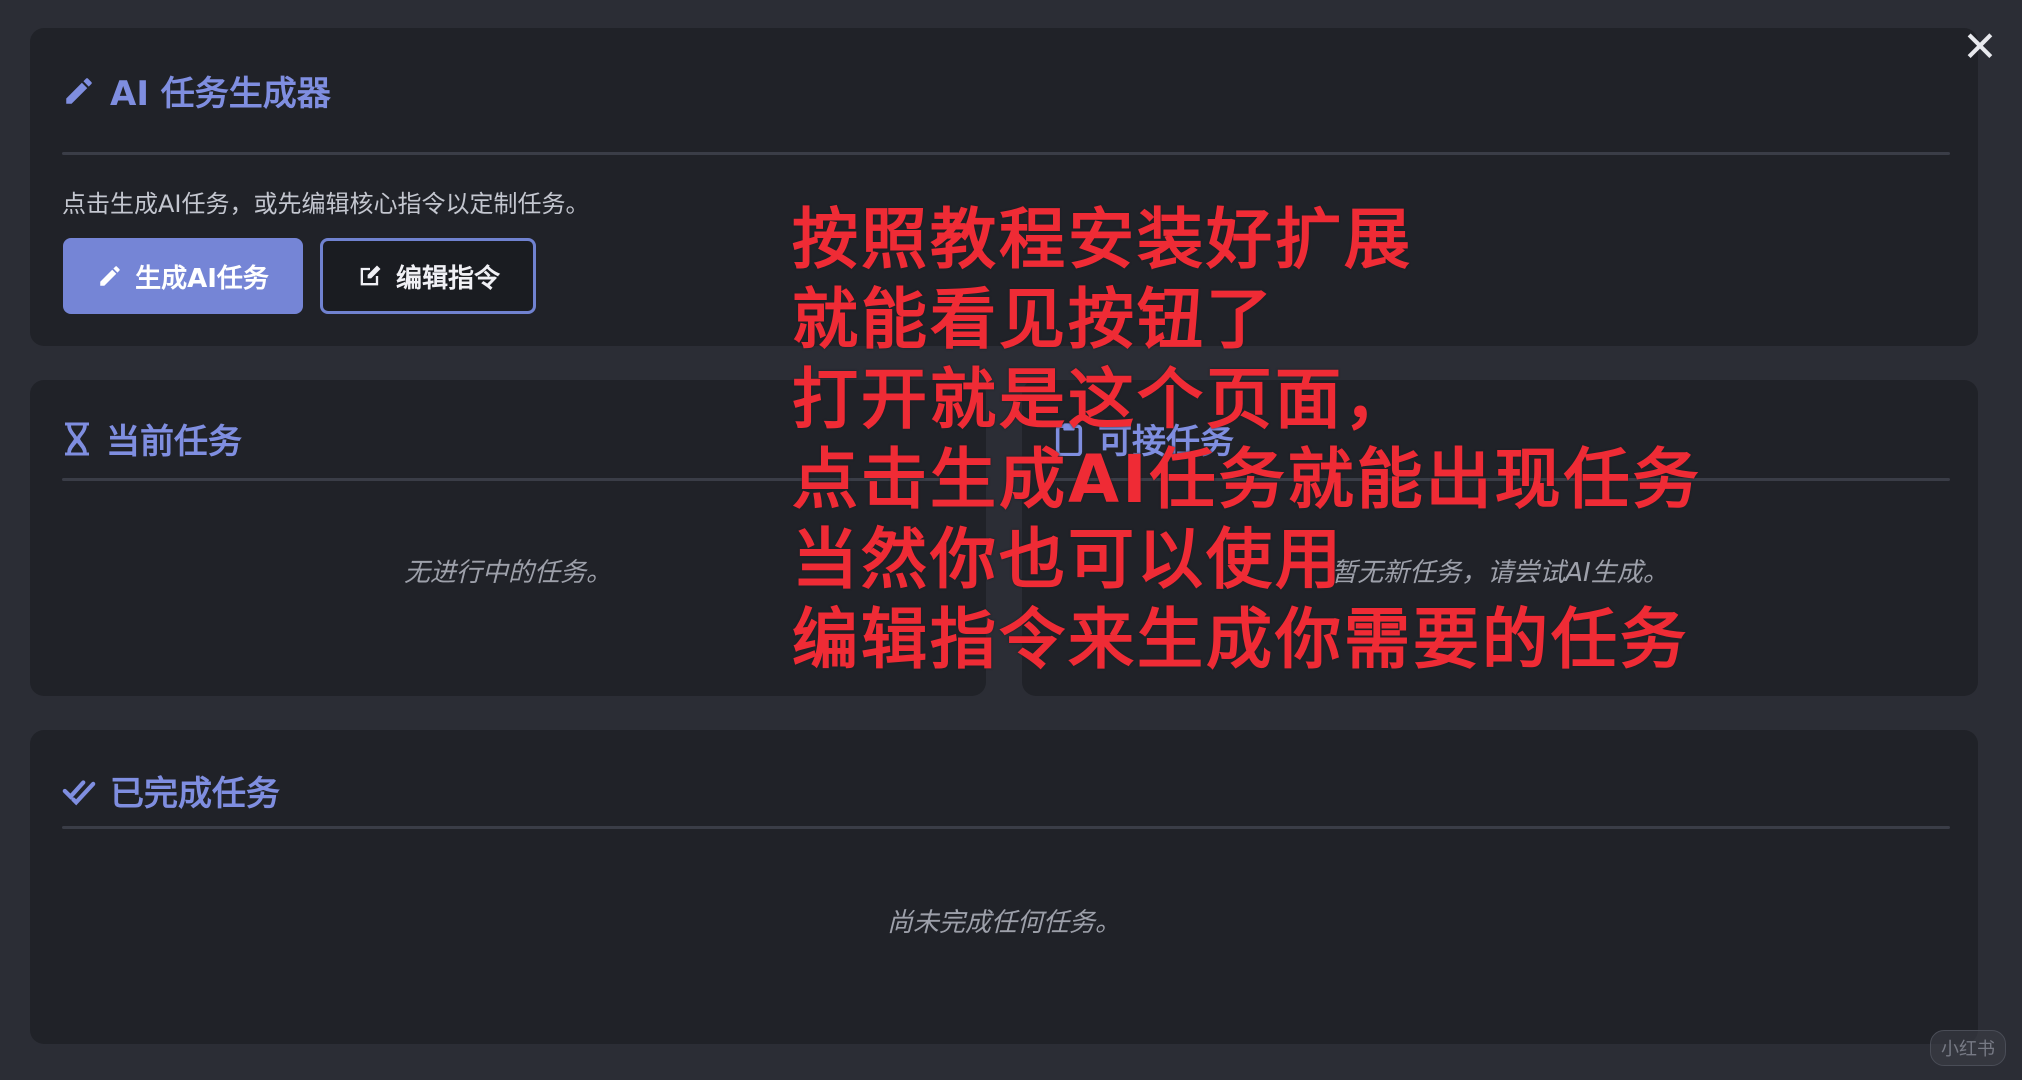  I want to click on generator-header: AI 任务生成器, so click(196, 90).